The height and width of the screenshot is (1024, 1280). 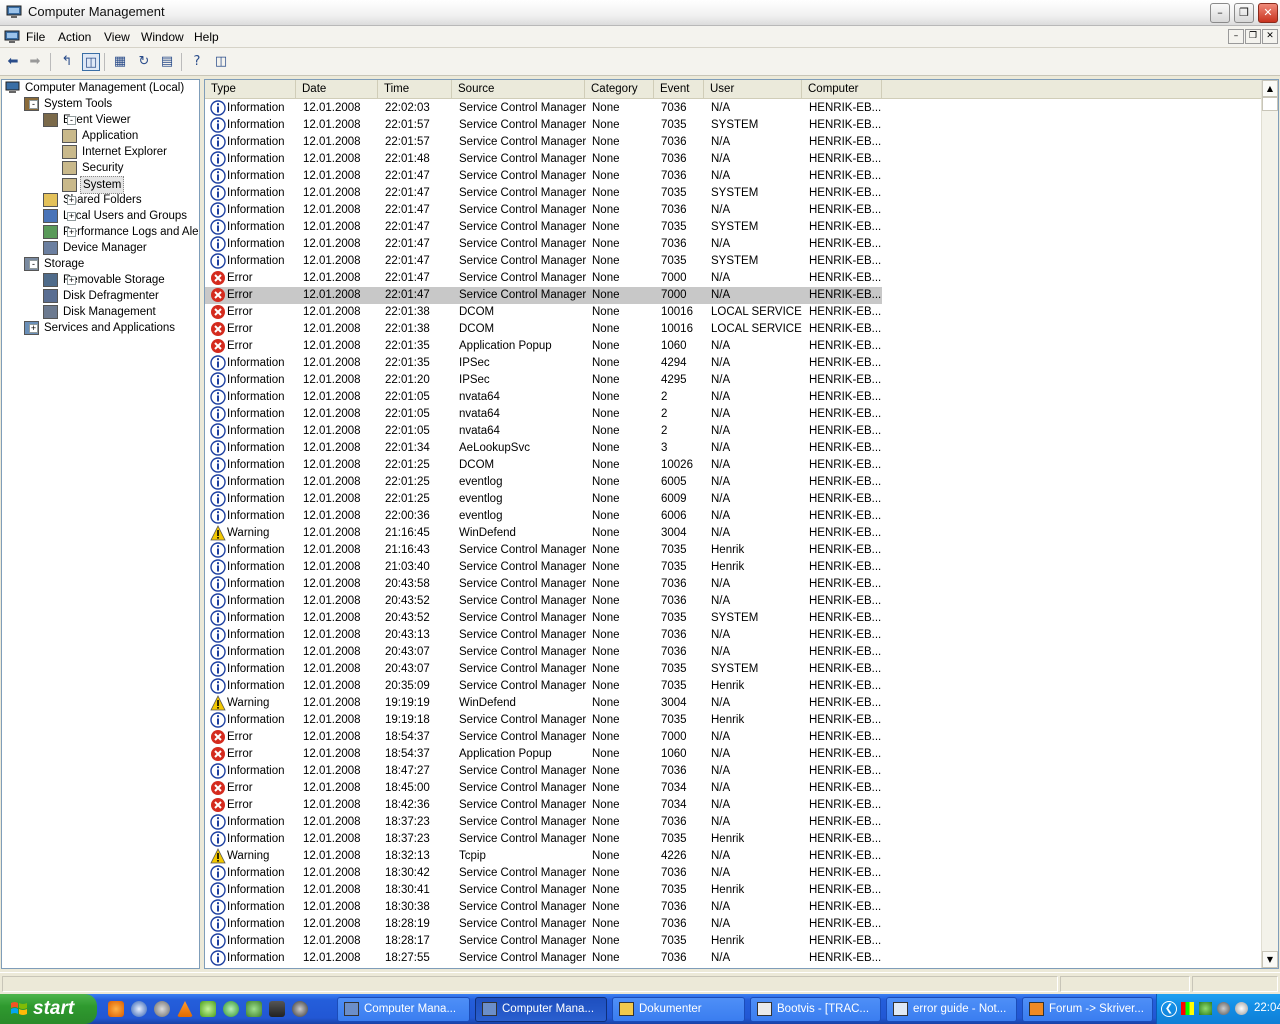 I want to click on column-header-source: Source, so click(x=518, y=89).